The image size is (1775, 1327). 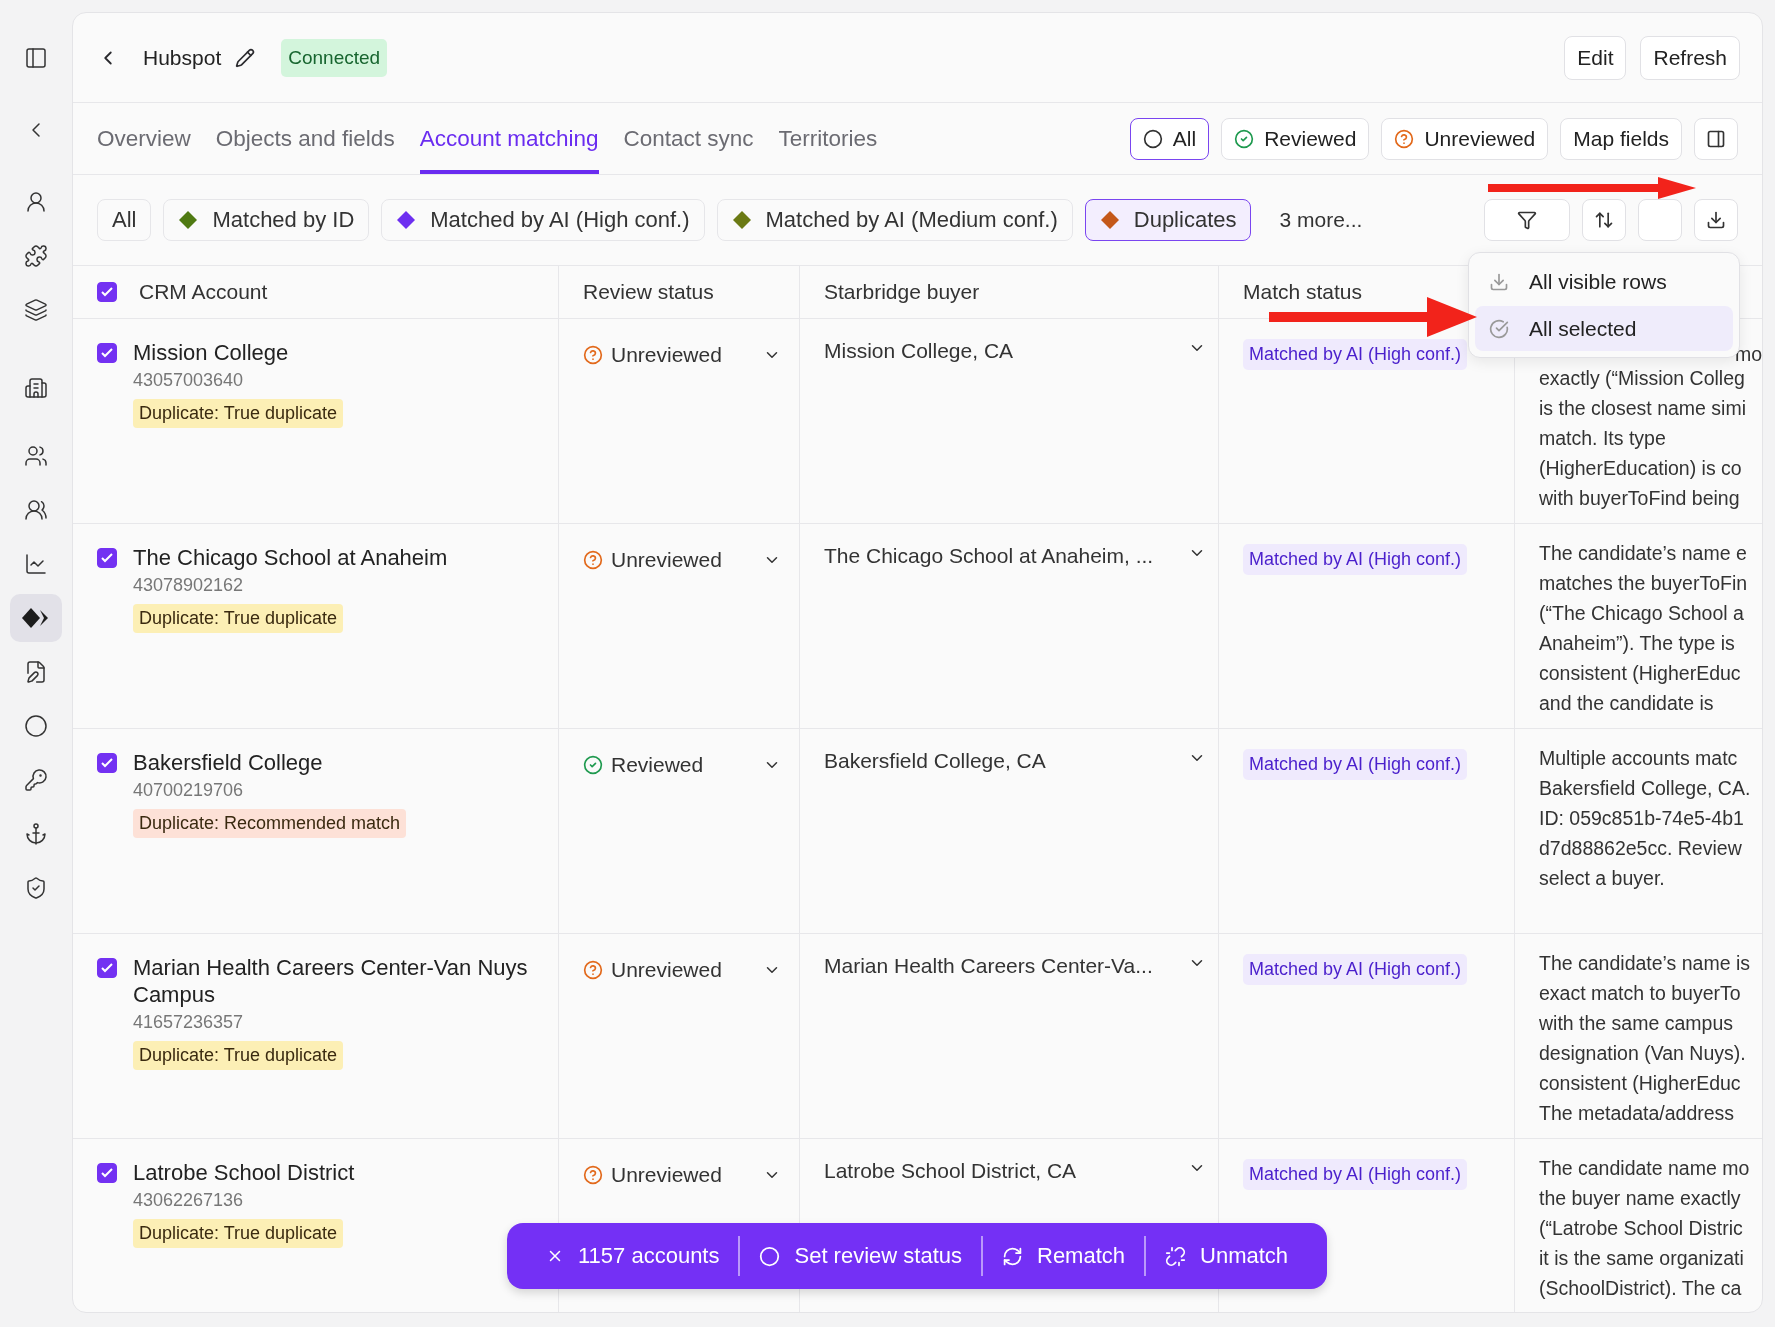 I want to click on refresh-button: Refresh, so click(x=1690, y=57).